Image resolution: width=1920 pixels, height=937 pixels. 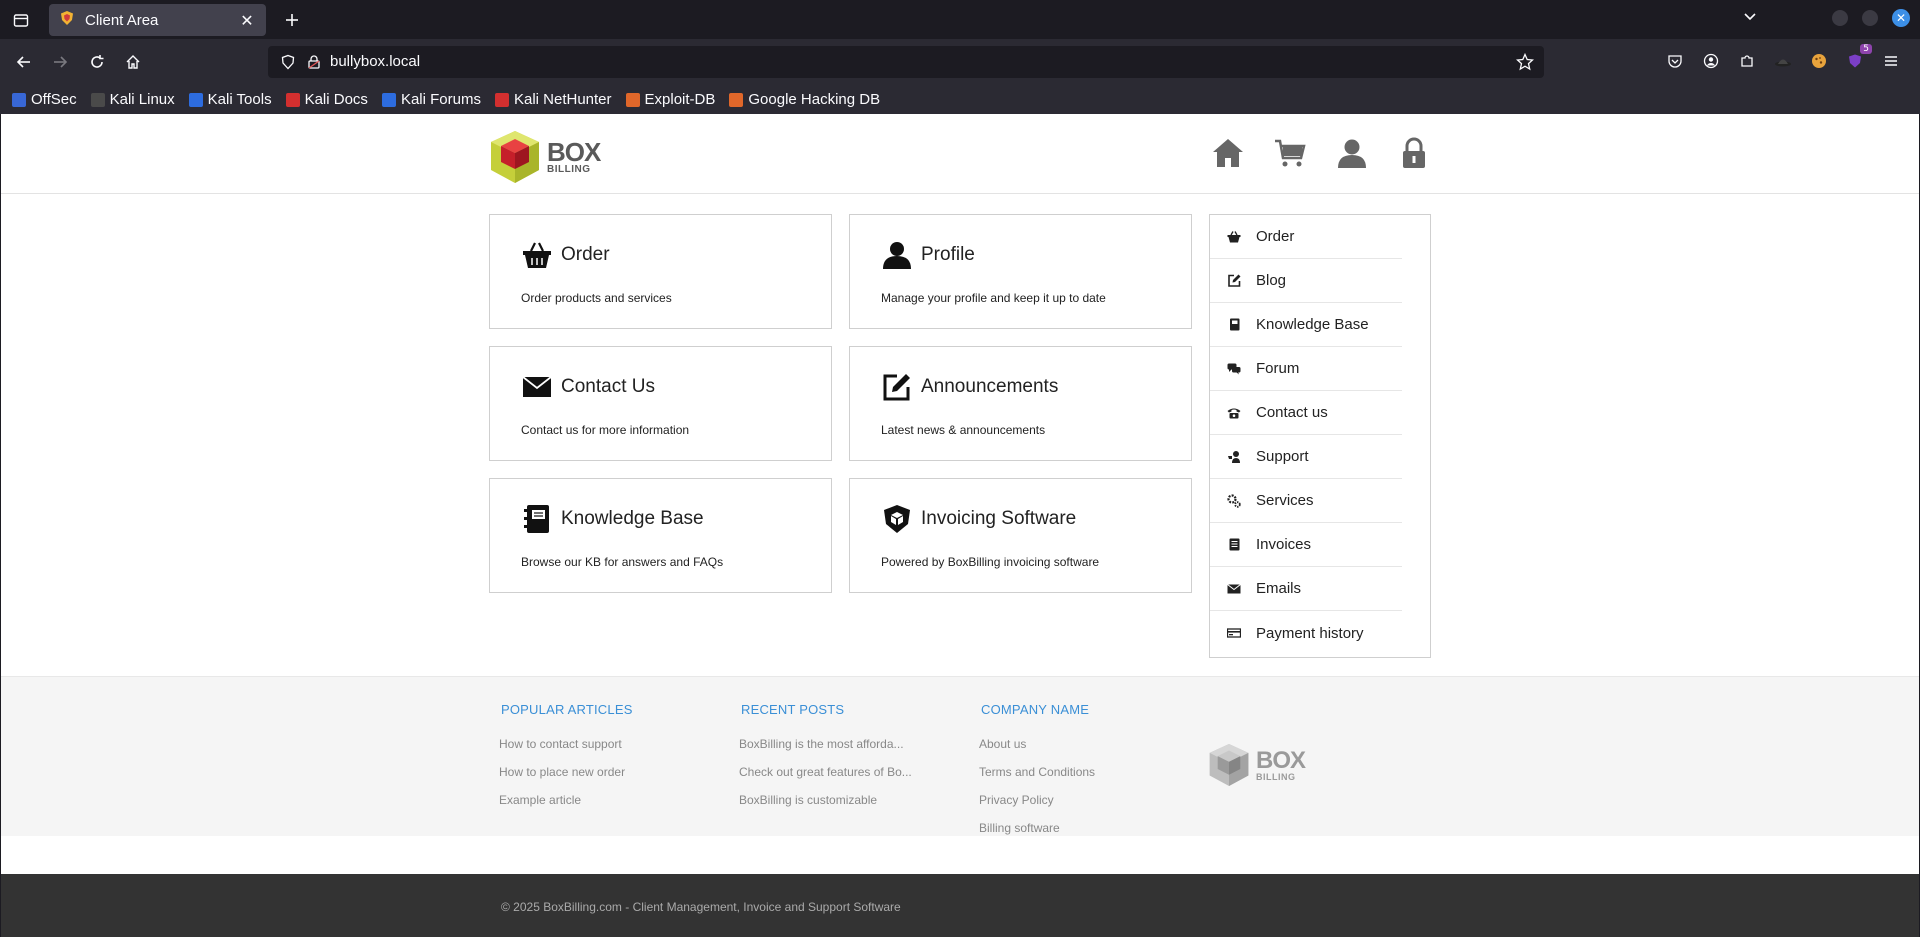 What do you see at coordinates (24, 62) in the screenshot?
I see `back-arrow-icon` at bounding box center [24, 62].